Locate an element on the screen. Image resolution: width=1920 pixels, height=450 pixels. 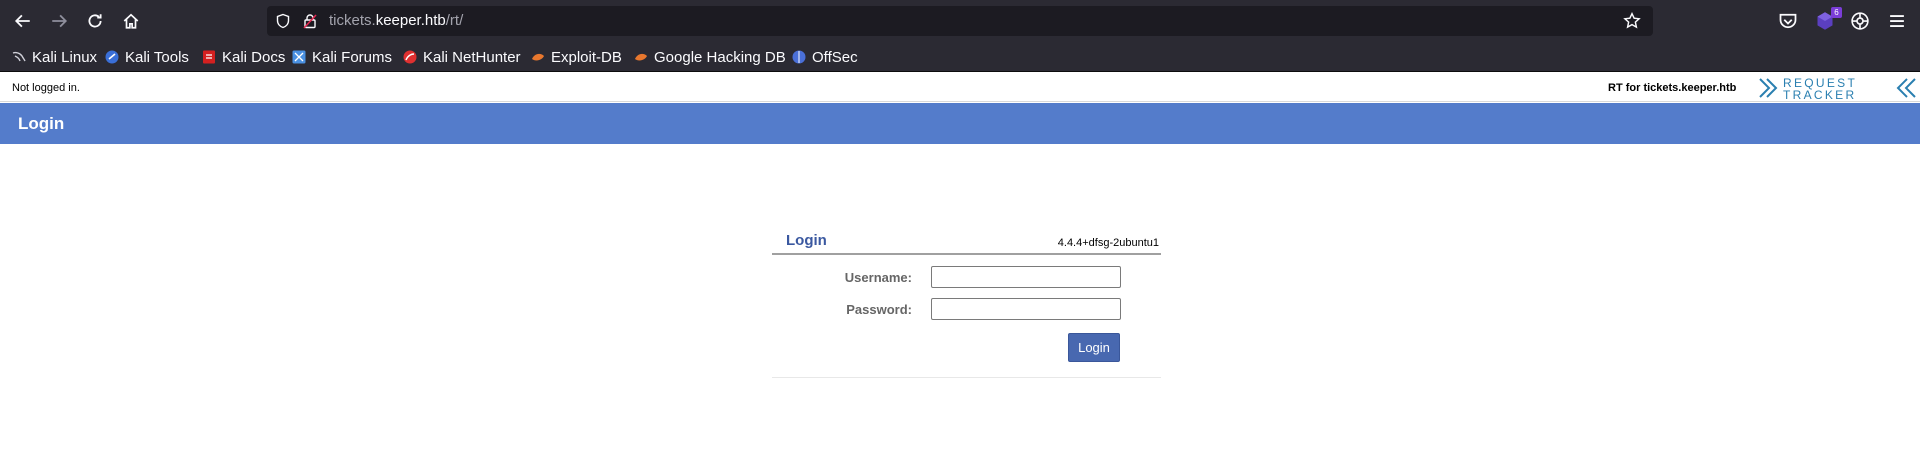
bookmark-offsec: OffSec is located at coordinates (825, 57).